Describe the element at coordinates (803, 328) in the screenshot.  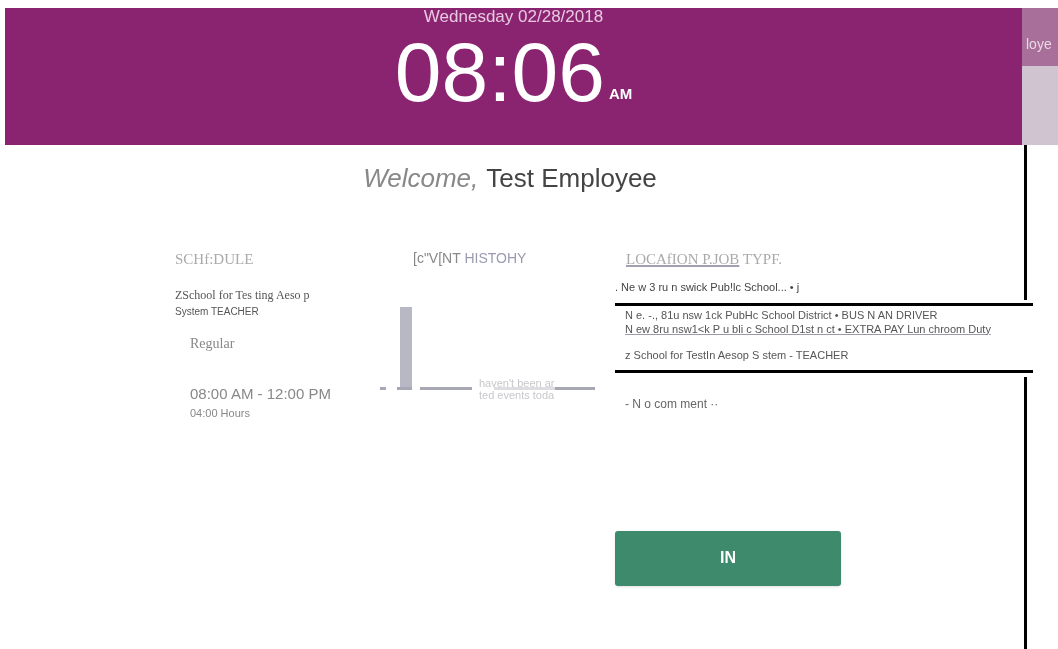
I see `dropdown-option: N ew 8ru nsw1<k P u bli c School D1st n ct • EXTRA PAY Lun chroom Duty` at that location.